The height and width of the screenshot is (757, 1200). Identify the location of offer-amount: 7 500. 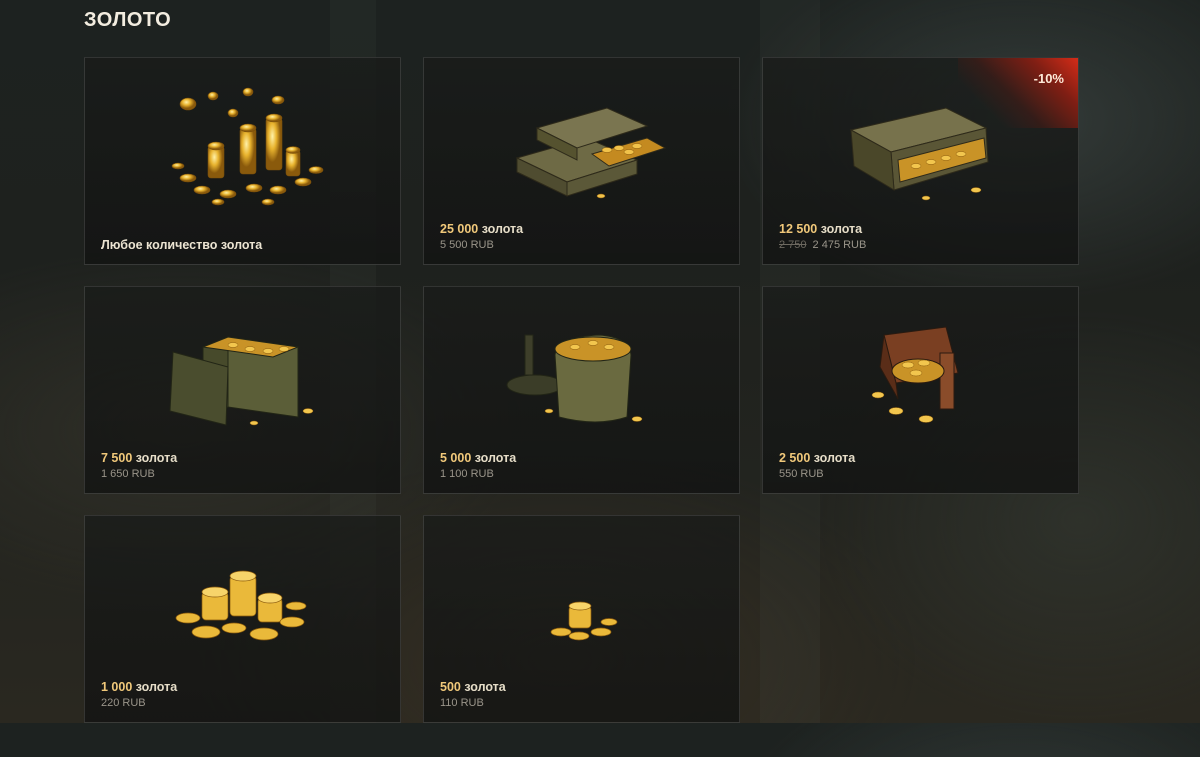
(117, 458).